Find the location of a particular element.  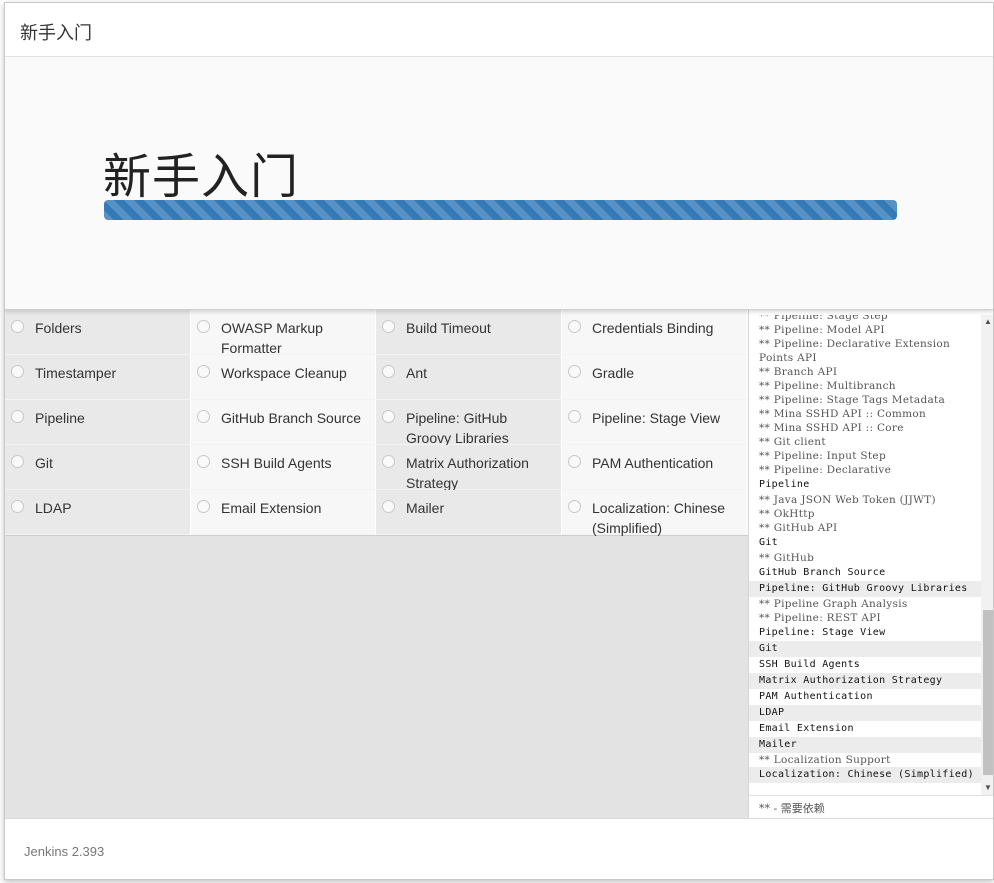

log-line: ** Mina SSHD API :: Core is located at coordinates (831, 428).